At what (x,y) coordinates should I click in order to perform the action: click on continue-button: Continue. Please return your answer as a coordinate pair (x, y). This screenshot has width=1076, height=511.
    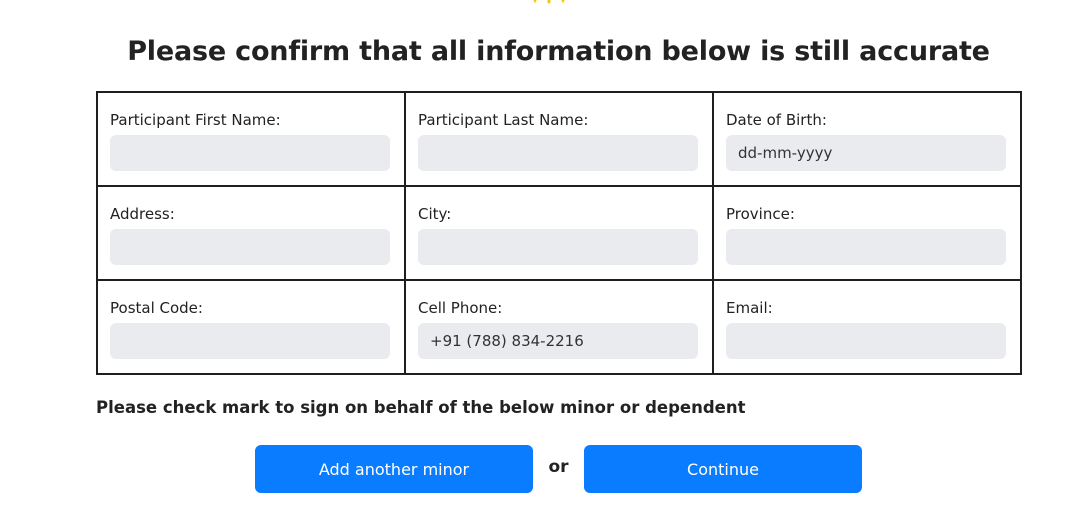
    Looking at the image, I should click on (723, 469).